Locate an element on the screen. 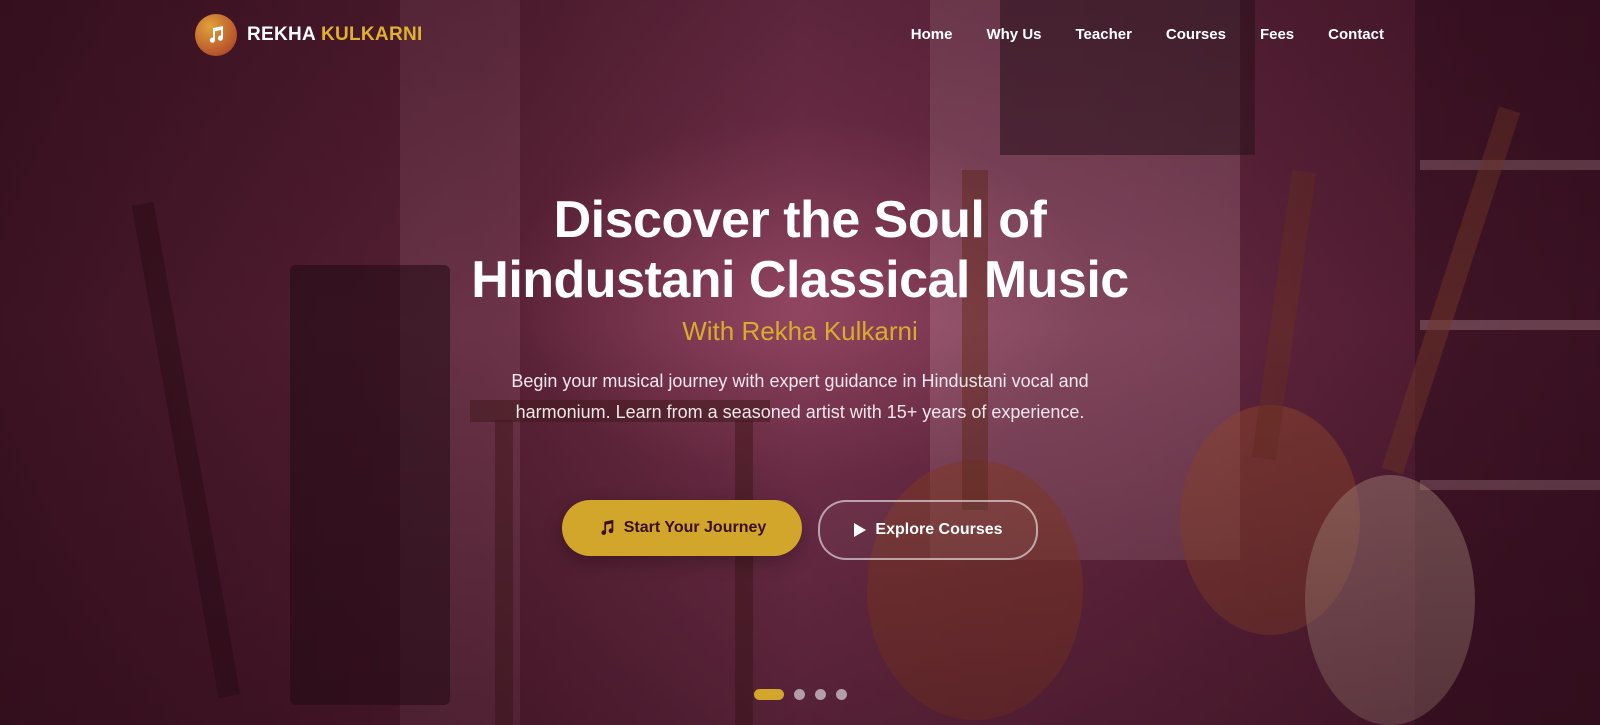 Image resolution: width=1600 pixels, height=725 pixels. start-journey-button: Start Your Journey is located at coordinates (682, 528).